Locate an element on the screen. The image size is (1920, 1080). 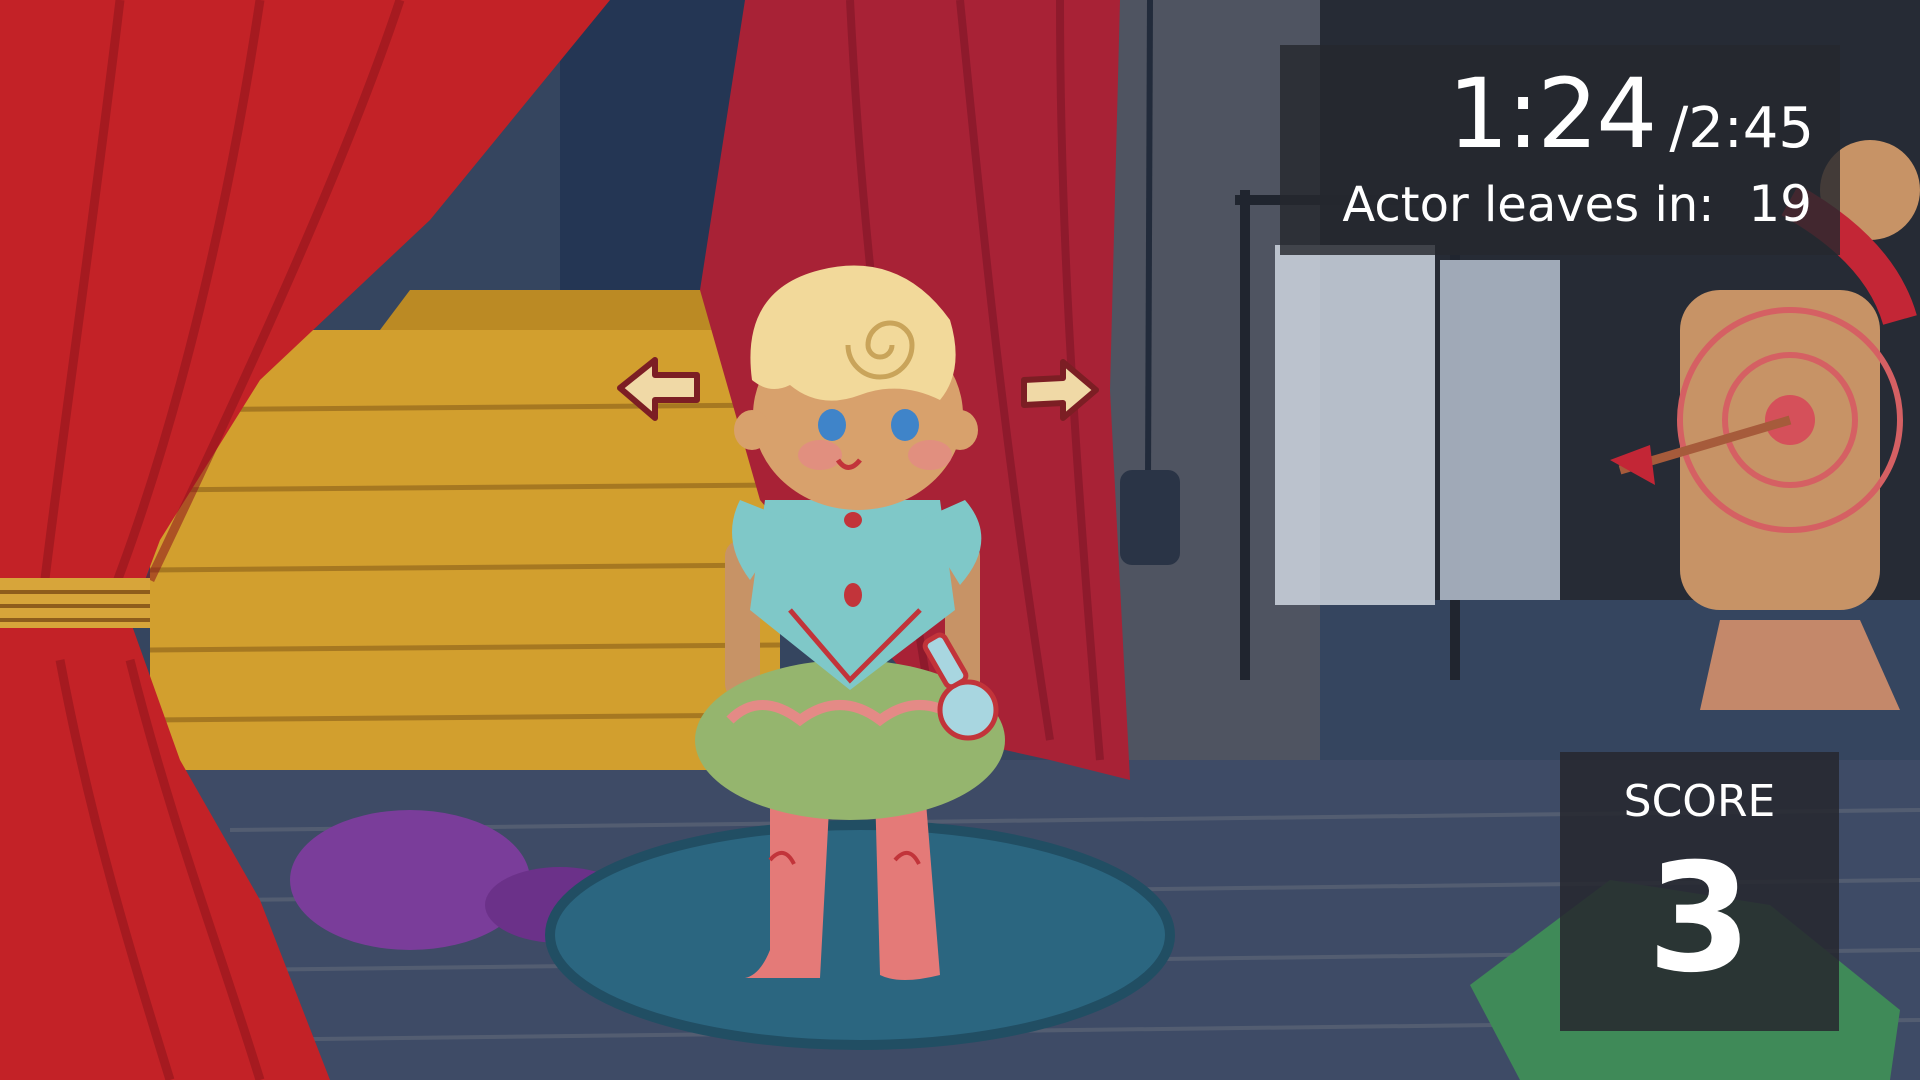
hanging-lamp is located at coordinates (1150, 517).